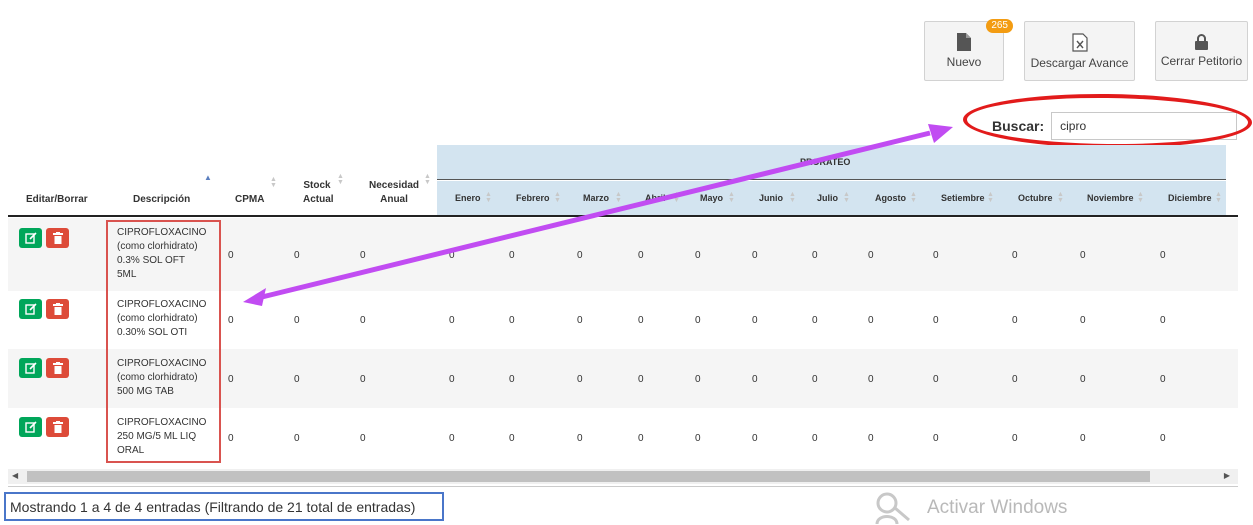  Describe the element at coordinates (249, 200) in the screenshot. I see `header-cpma: CPMA` at that location.